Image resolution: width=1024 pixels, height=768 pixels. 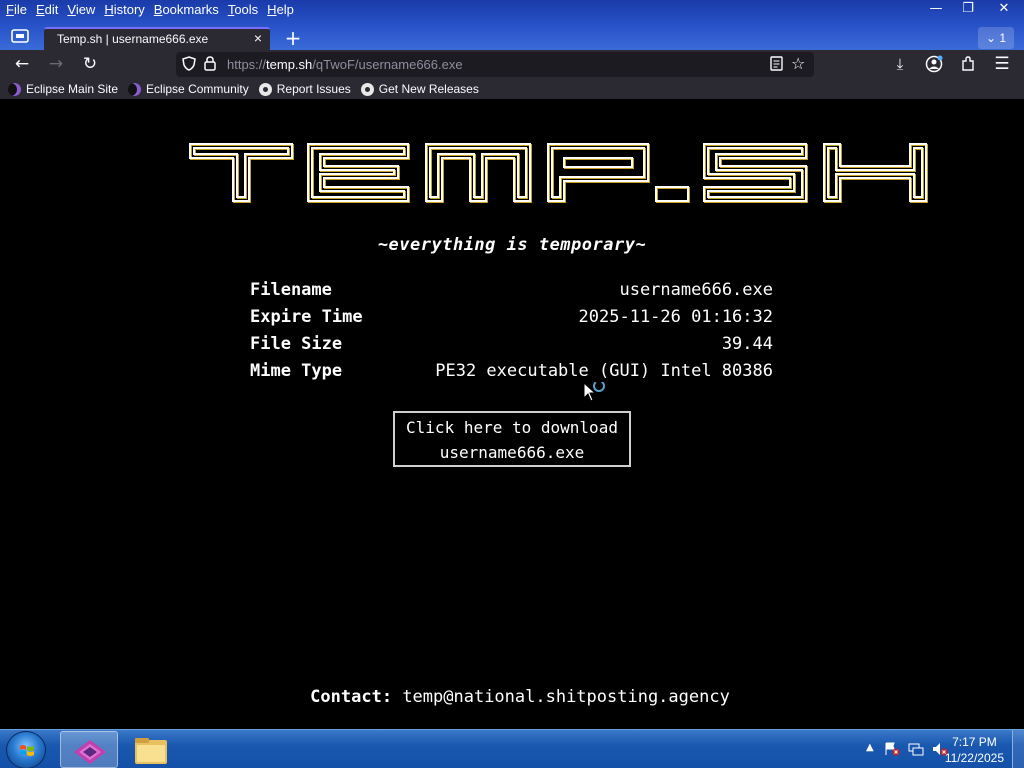 I want to click on bookmark-eclipse-community: Eclipse Community, so click(x=188, y=89).